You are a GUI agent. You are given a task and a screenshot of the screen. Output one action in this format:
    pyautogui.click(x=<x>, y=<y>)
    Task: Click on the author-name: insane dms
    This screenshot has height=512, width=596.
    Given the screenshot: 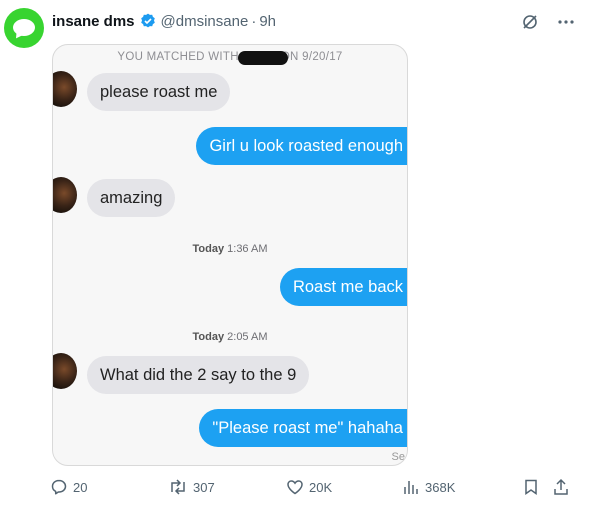 What is the action you would take?
    pyautogui.click(x=93, y=21)
    